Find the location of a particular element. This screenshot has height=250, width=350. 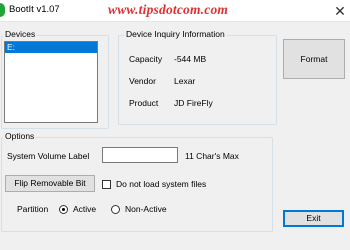

product-value: JD FireFly is located at coordinates (193, 103).